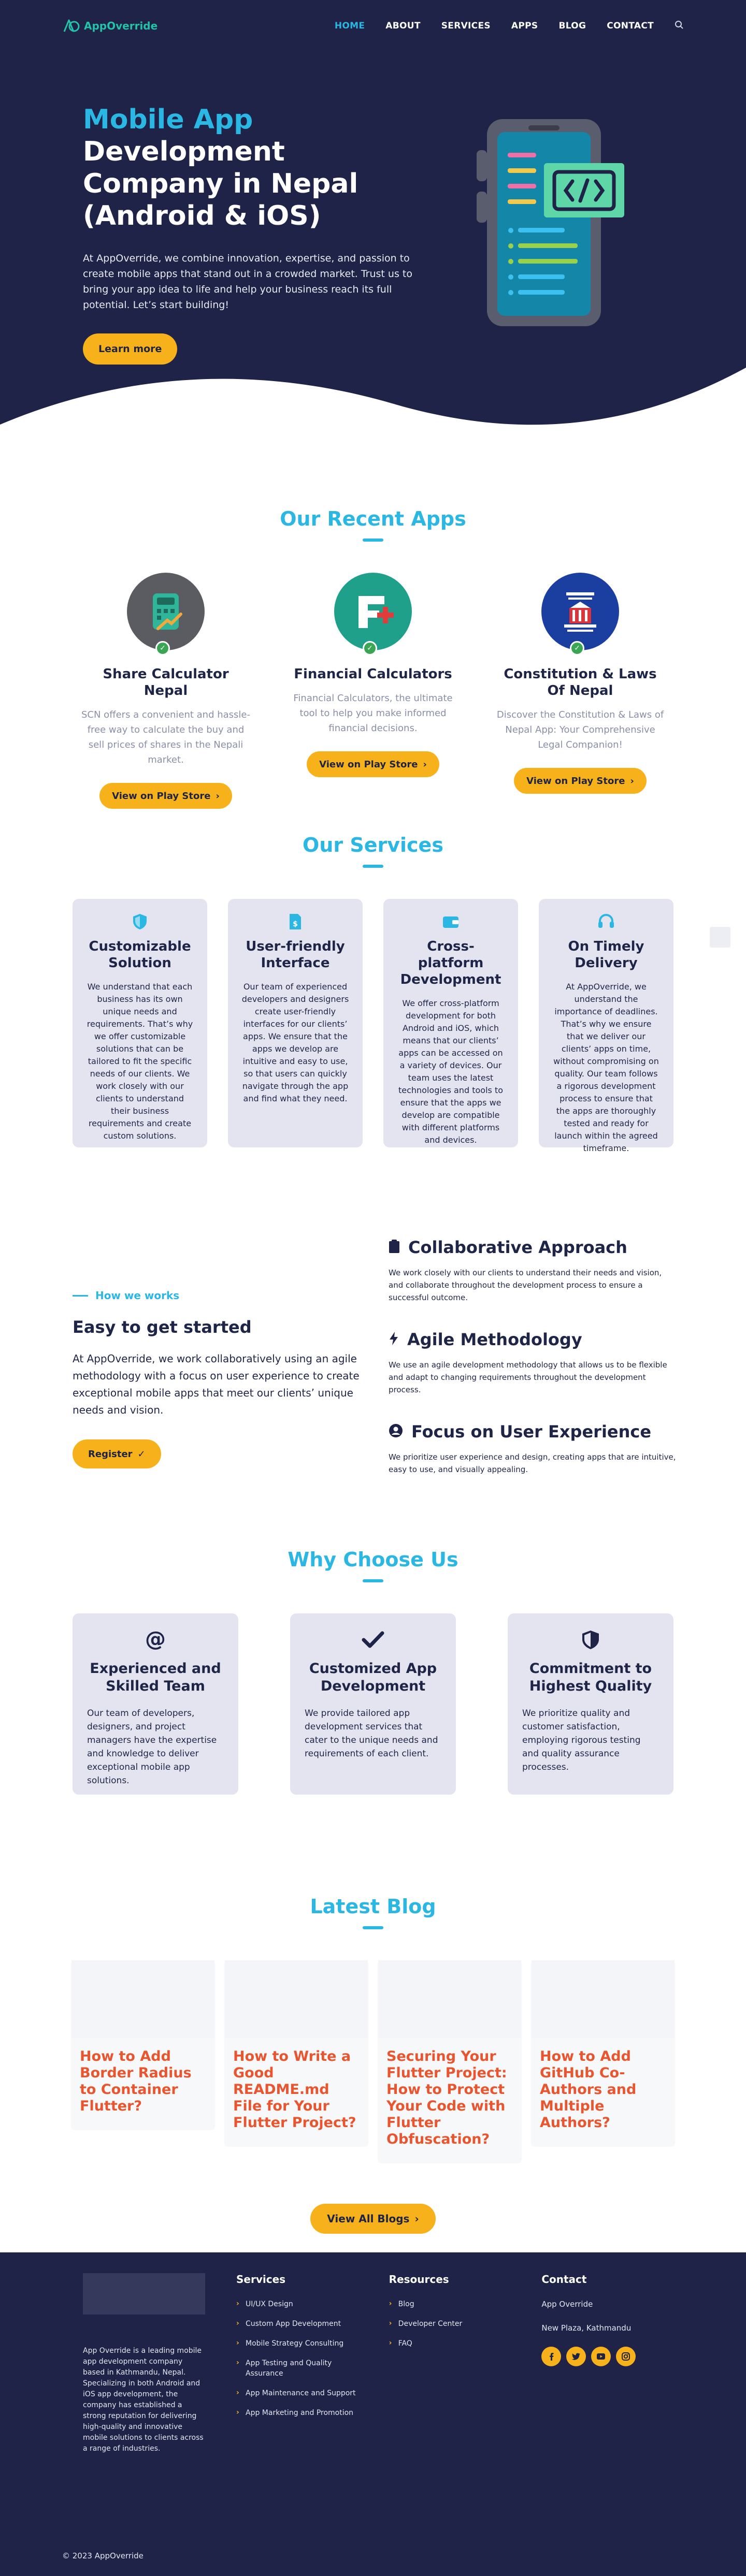 The image size is (746, 2576). I want to click on brand-name: AppOverride, so click(121, 26).